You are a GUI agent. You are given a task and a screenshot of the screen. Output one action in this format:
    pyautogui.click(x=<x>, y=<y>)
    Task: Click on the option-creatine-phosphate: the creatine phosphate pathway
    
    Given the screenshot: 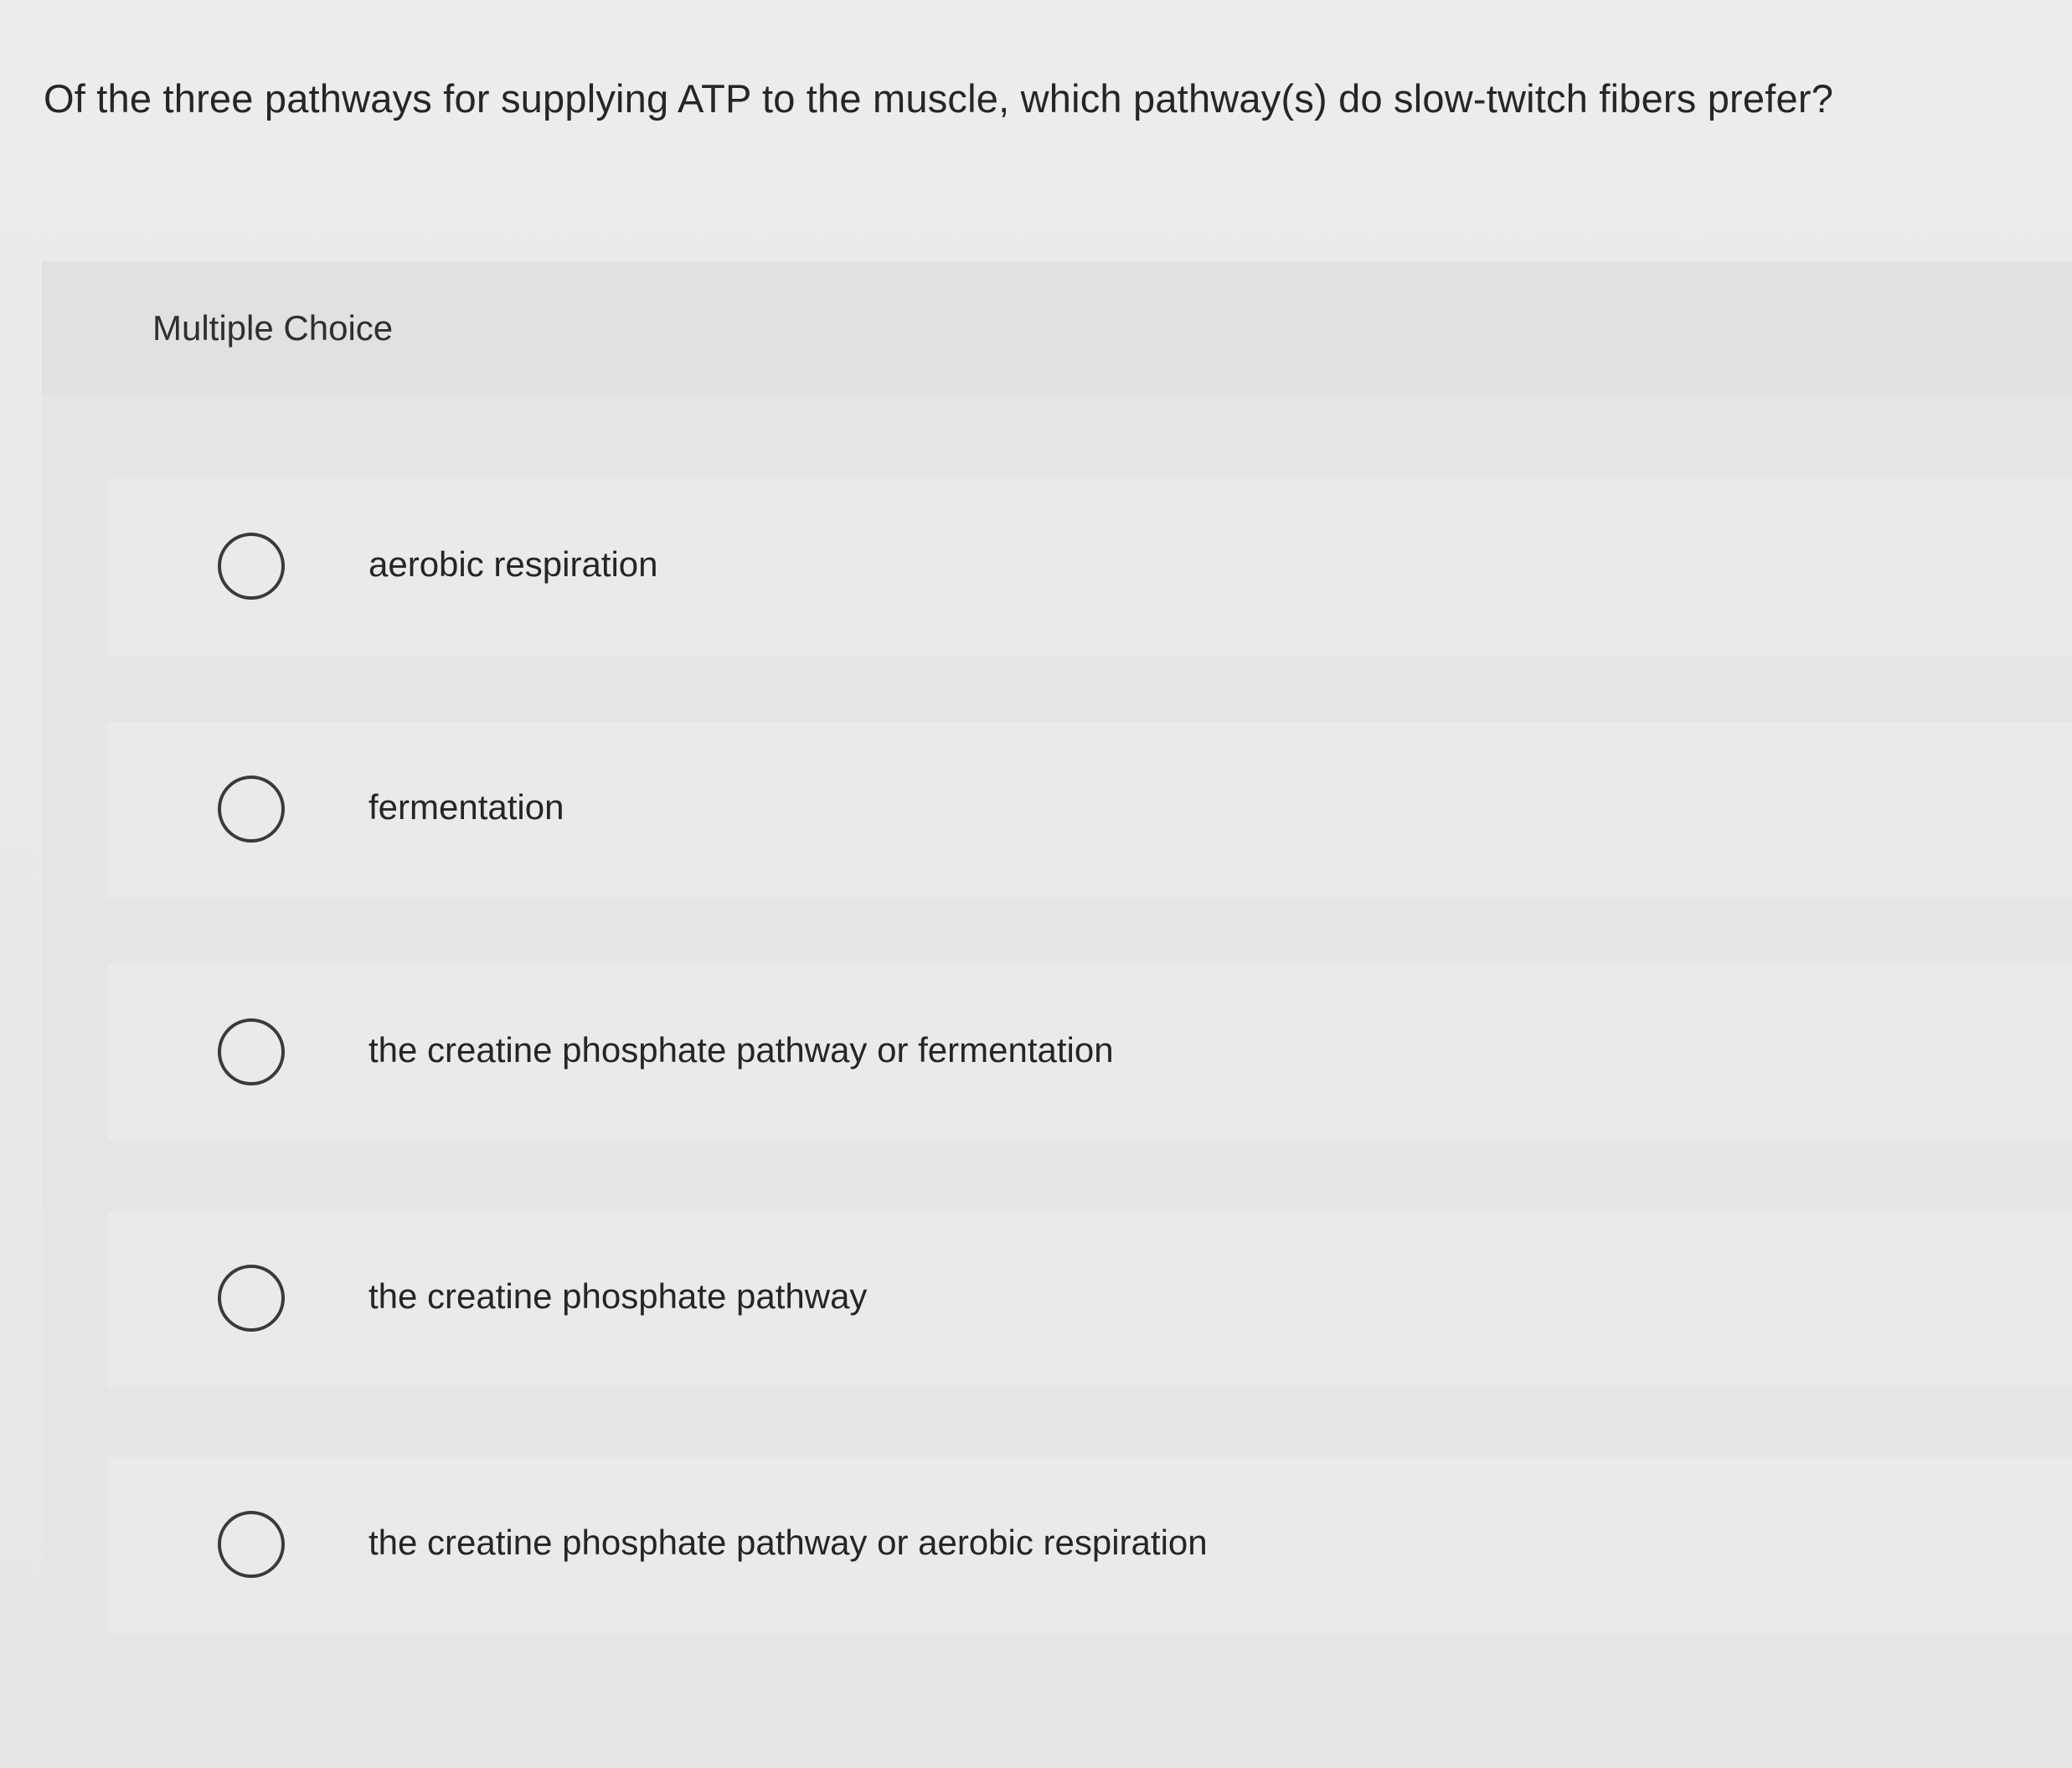 What is the action you would take?
    pyautogui.click(x=1089, y=1299)
    